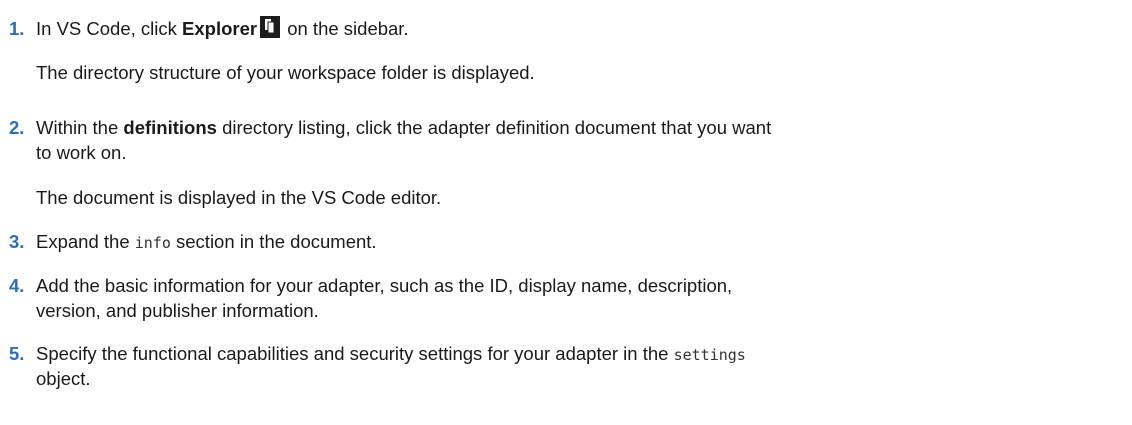 The image size is (1132, 425). I want to click on step-text: Expand the info section in the document., so click(574, 242).